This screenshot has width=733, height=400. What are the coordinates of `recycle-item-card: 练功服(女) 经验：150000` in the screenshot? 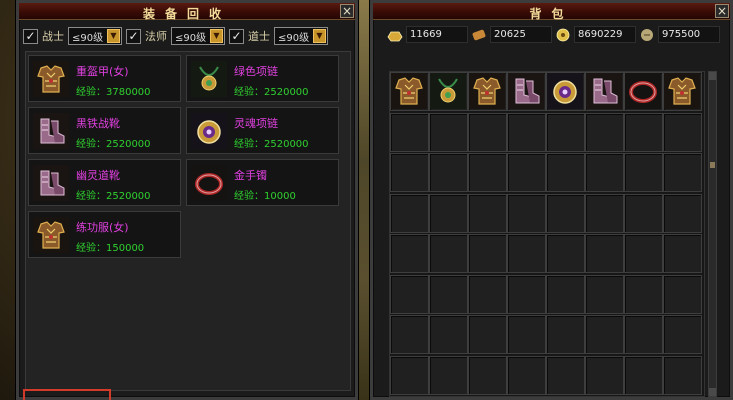 It's located at (104, 234).